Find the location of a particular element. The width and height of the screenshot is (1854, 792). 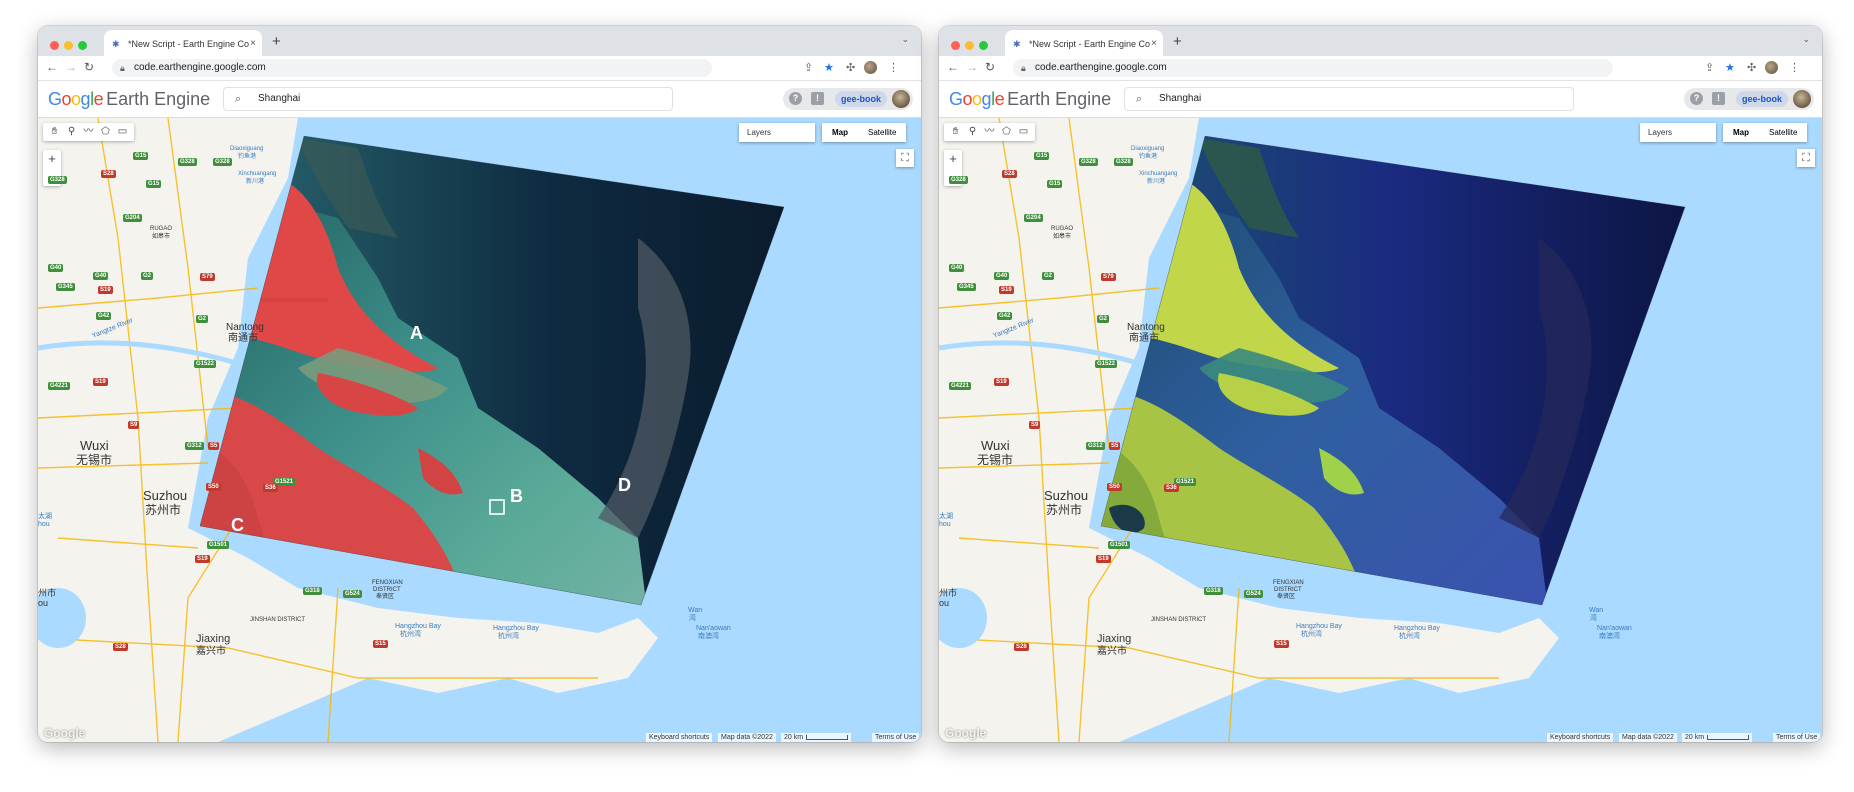

window-controls is located at coordinates (71, 46).